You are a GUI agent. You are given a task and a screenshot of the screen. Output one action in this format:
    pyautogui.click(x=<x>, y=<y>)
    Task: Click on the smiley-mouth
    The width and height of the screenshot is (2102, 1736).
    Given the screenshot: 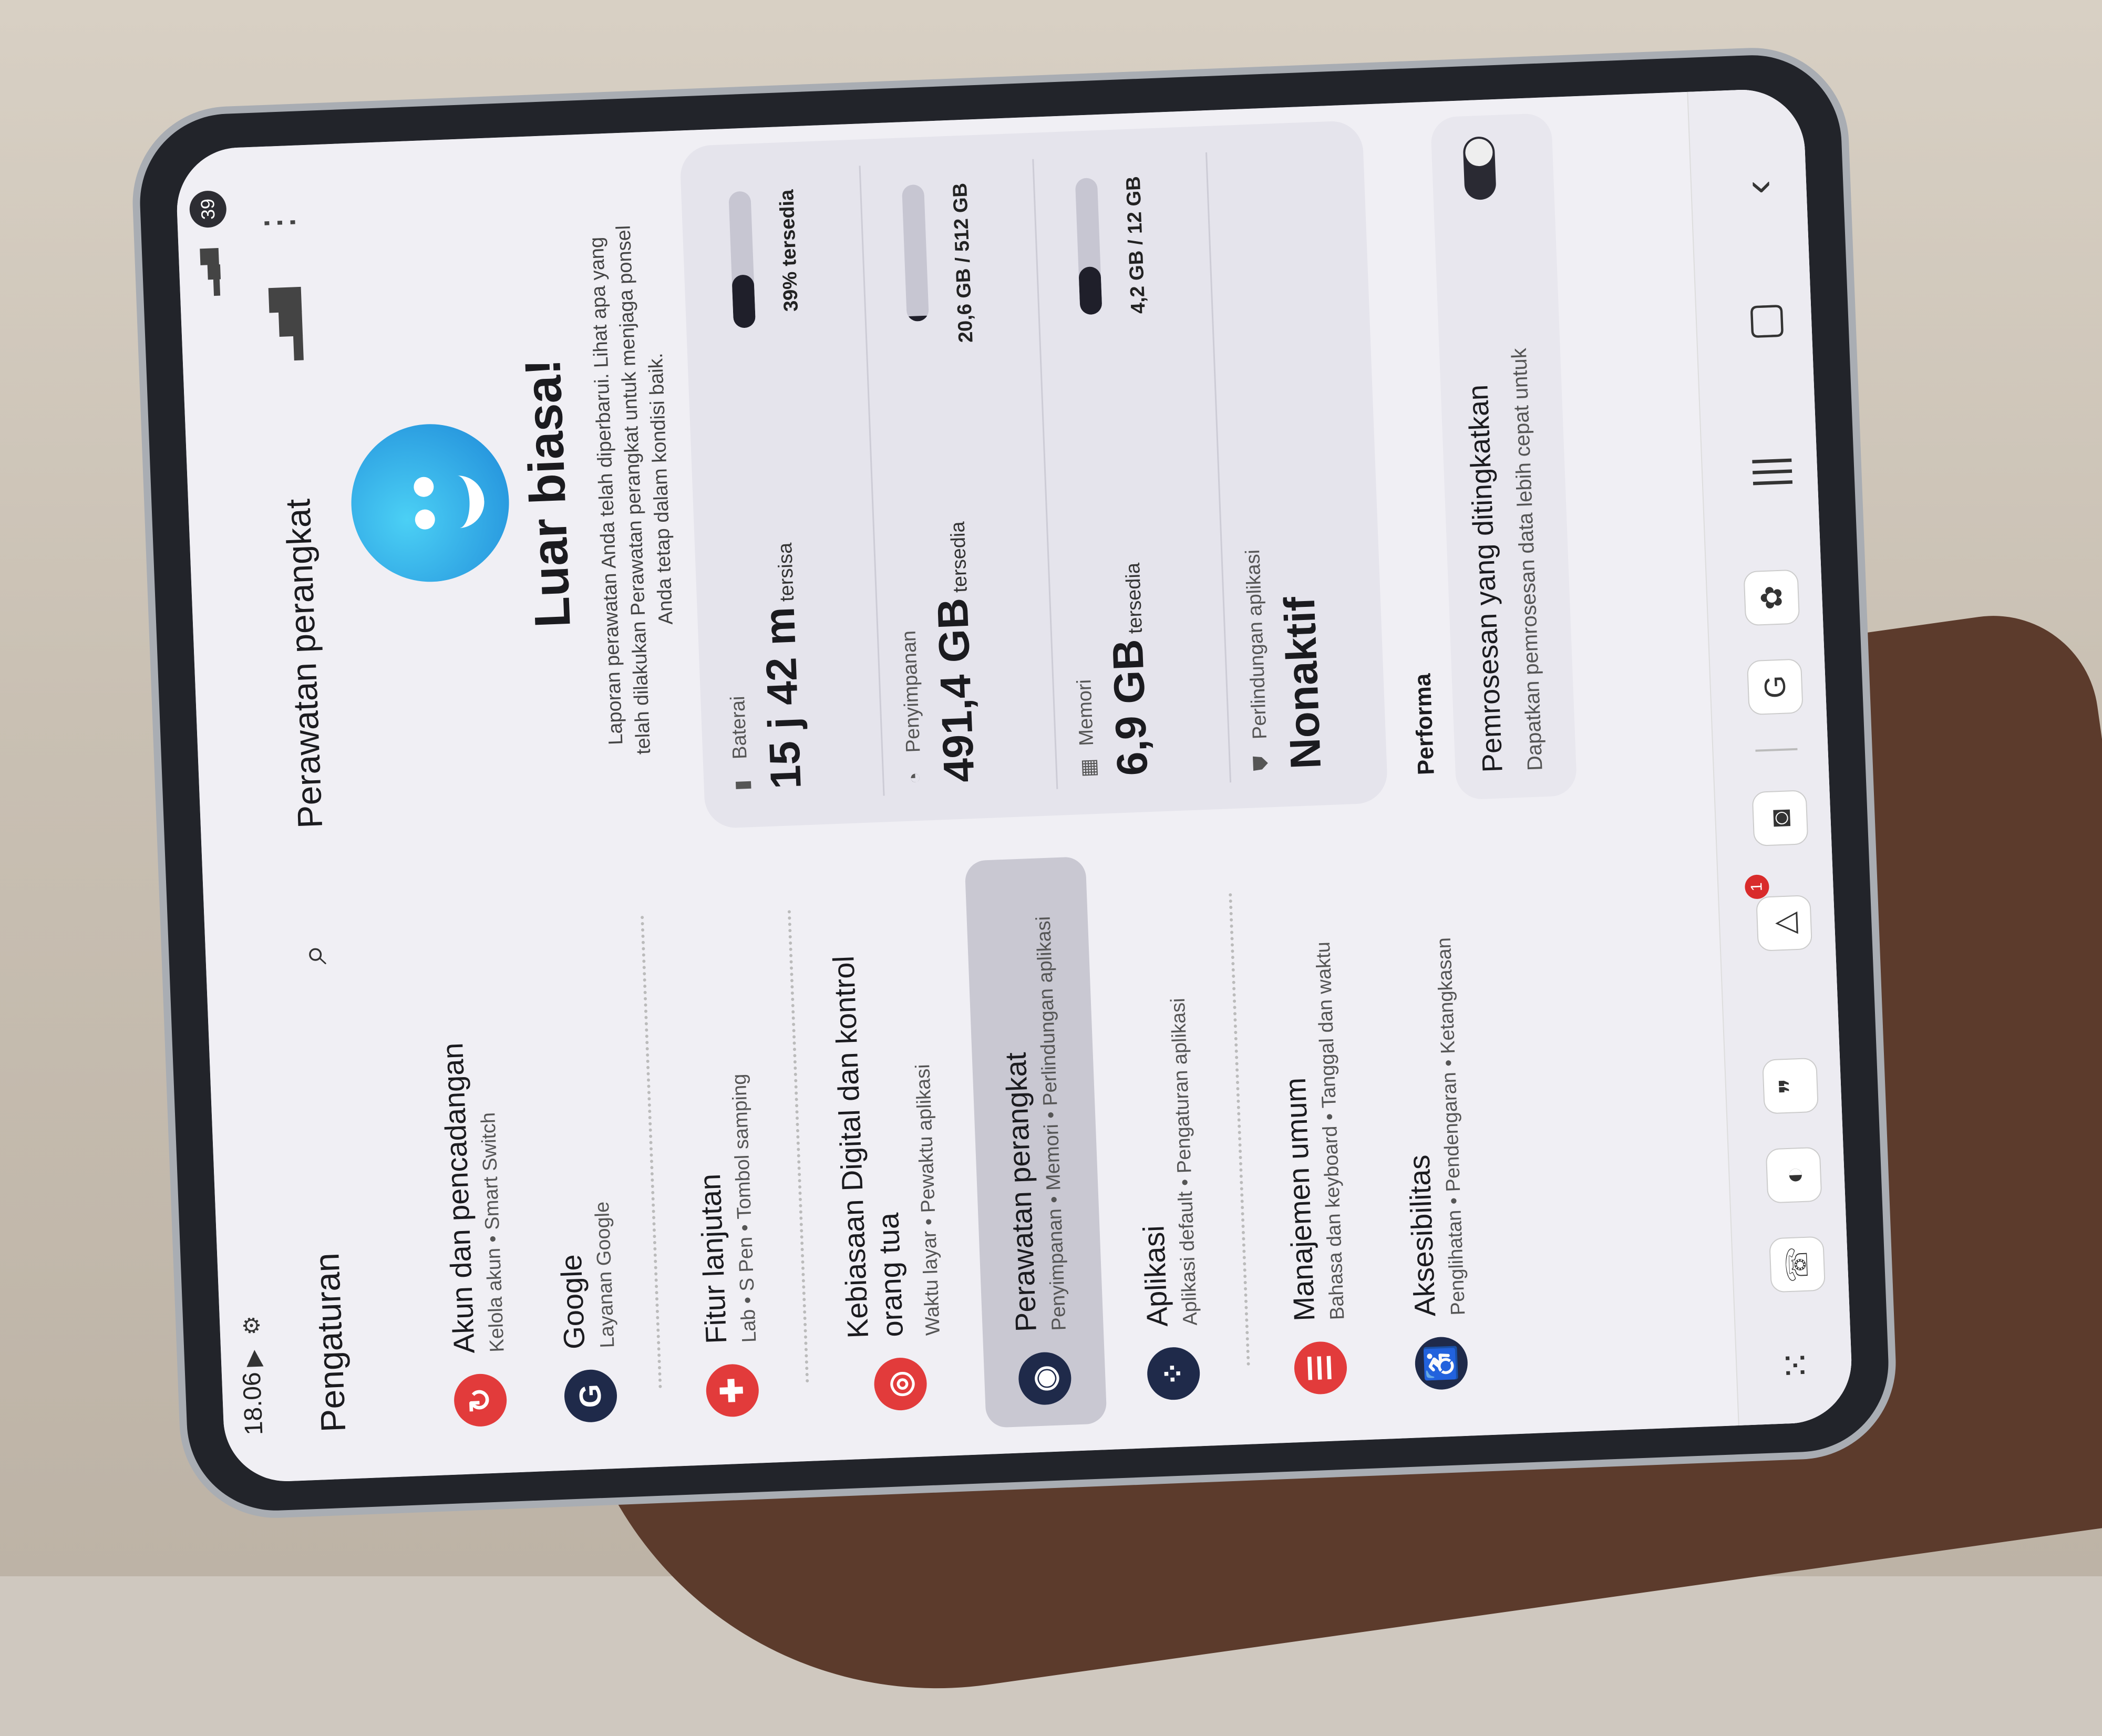 What is the action you would take?
    pyautogui.click(x=461, y=502)
    